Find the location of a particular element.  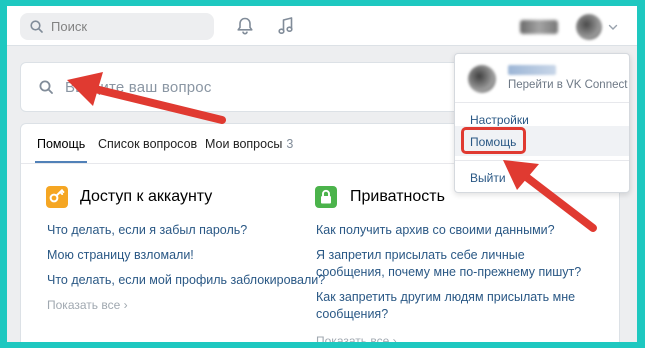

tab-my-questions: Мои вопросы 3 is located at coordinates (249, 144).